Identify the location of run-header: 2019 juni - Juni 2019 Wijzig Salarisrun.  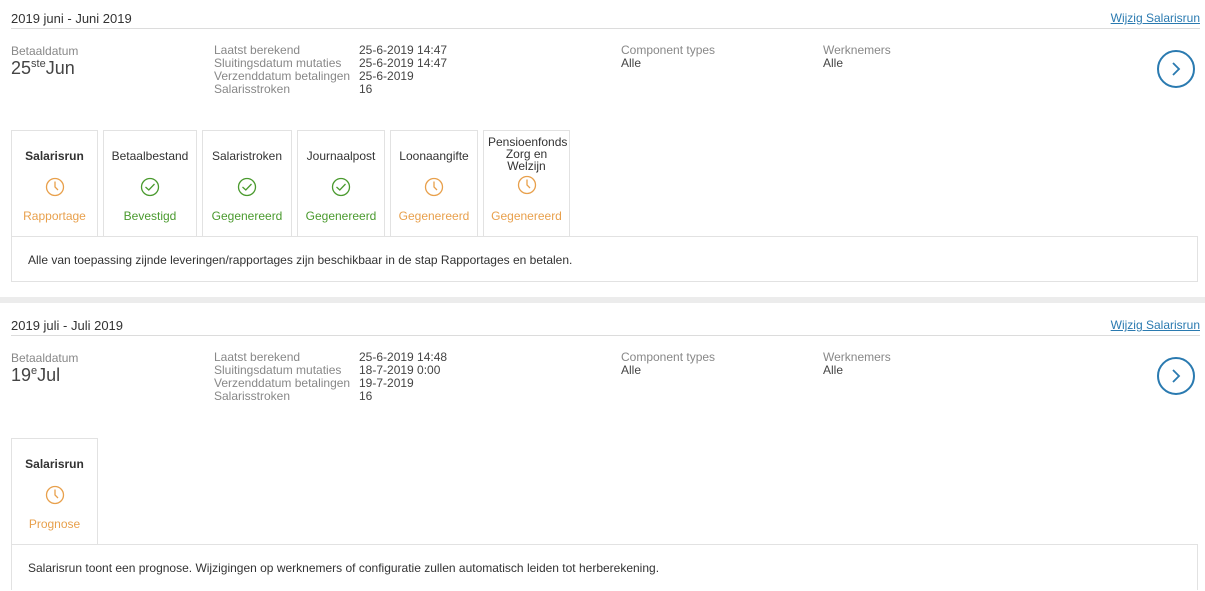
(605, 14).